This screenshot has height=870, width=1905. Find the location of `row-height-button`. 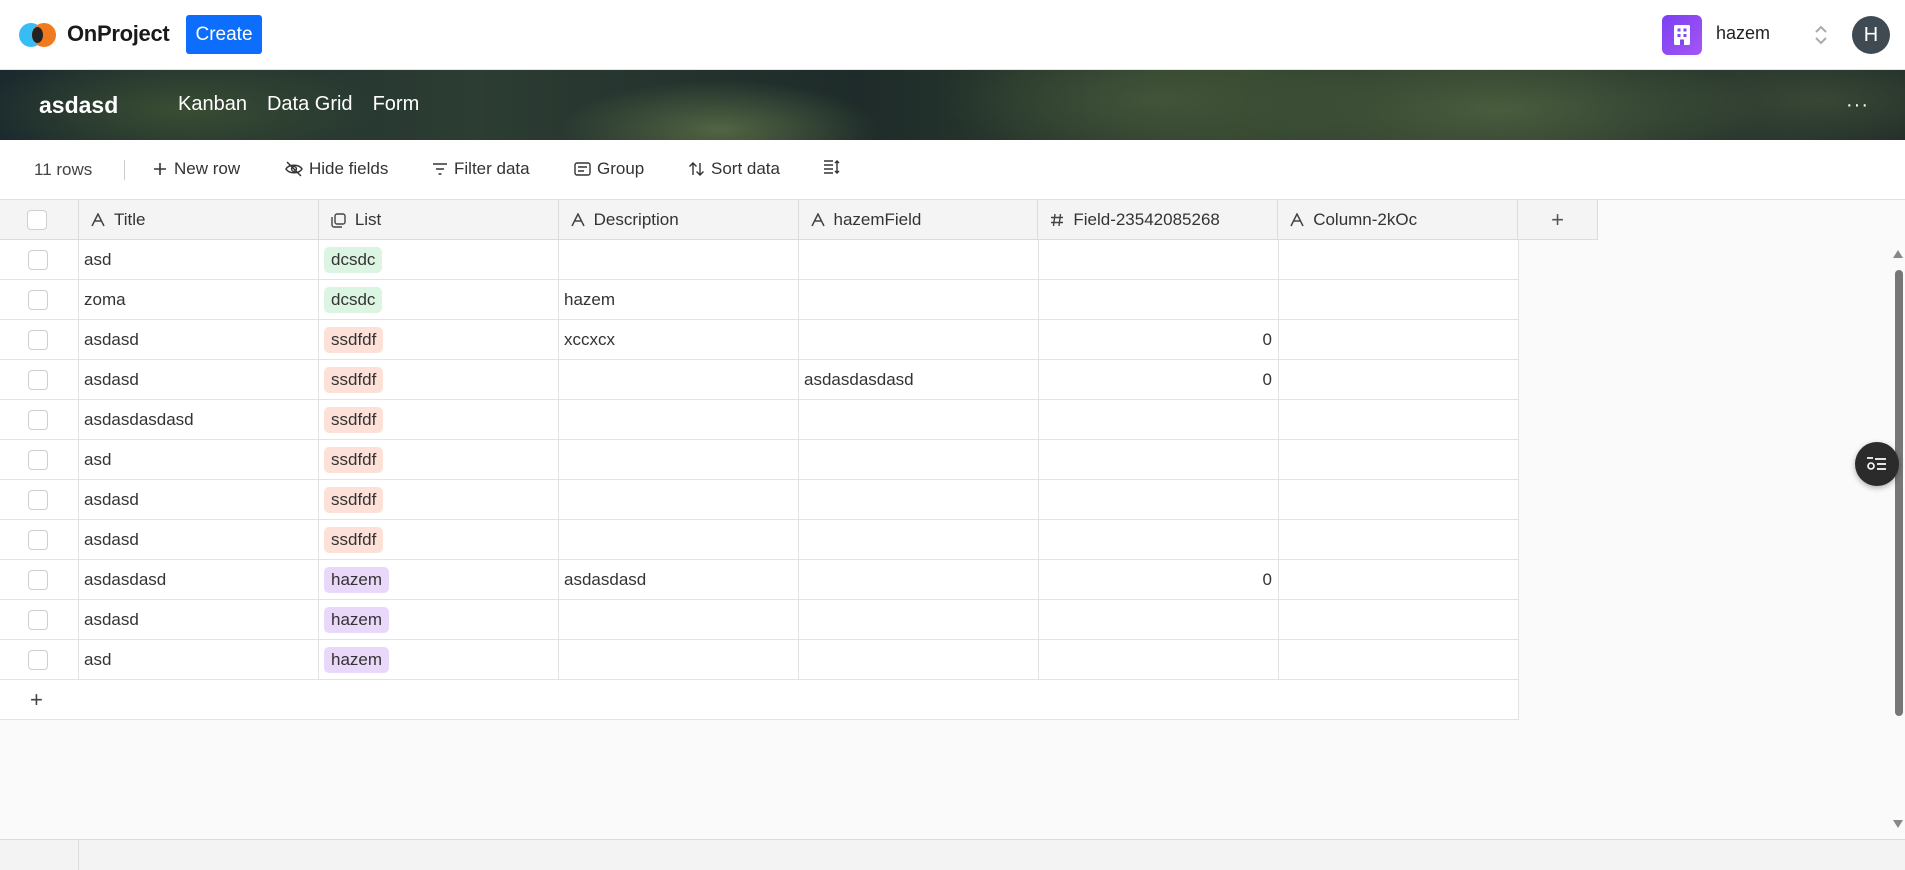

row-height-button is located at coordinates (832, 167).